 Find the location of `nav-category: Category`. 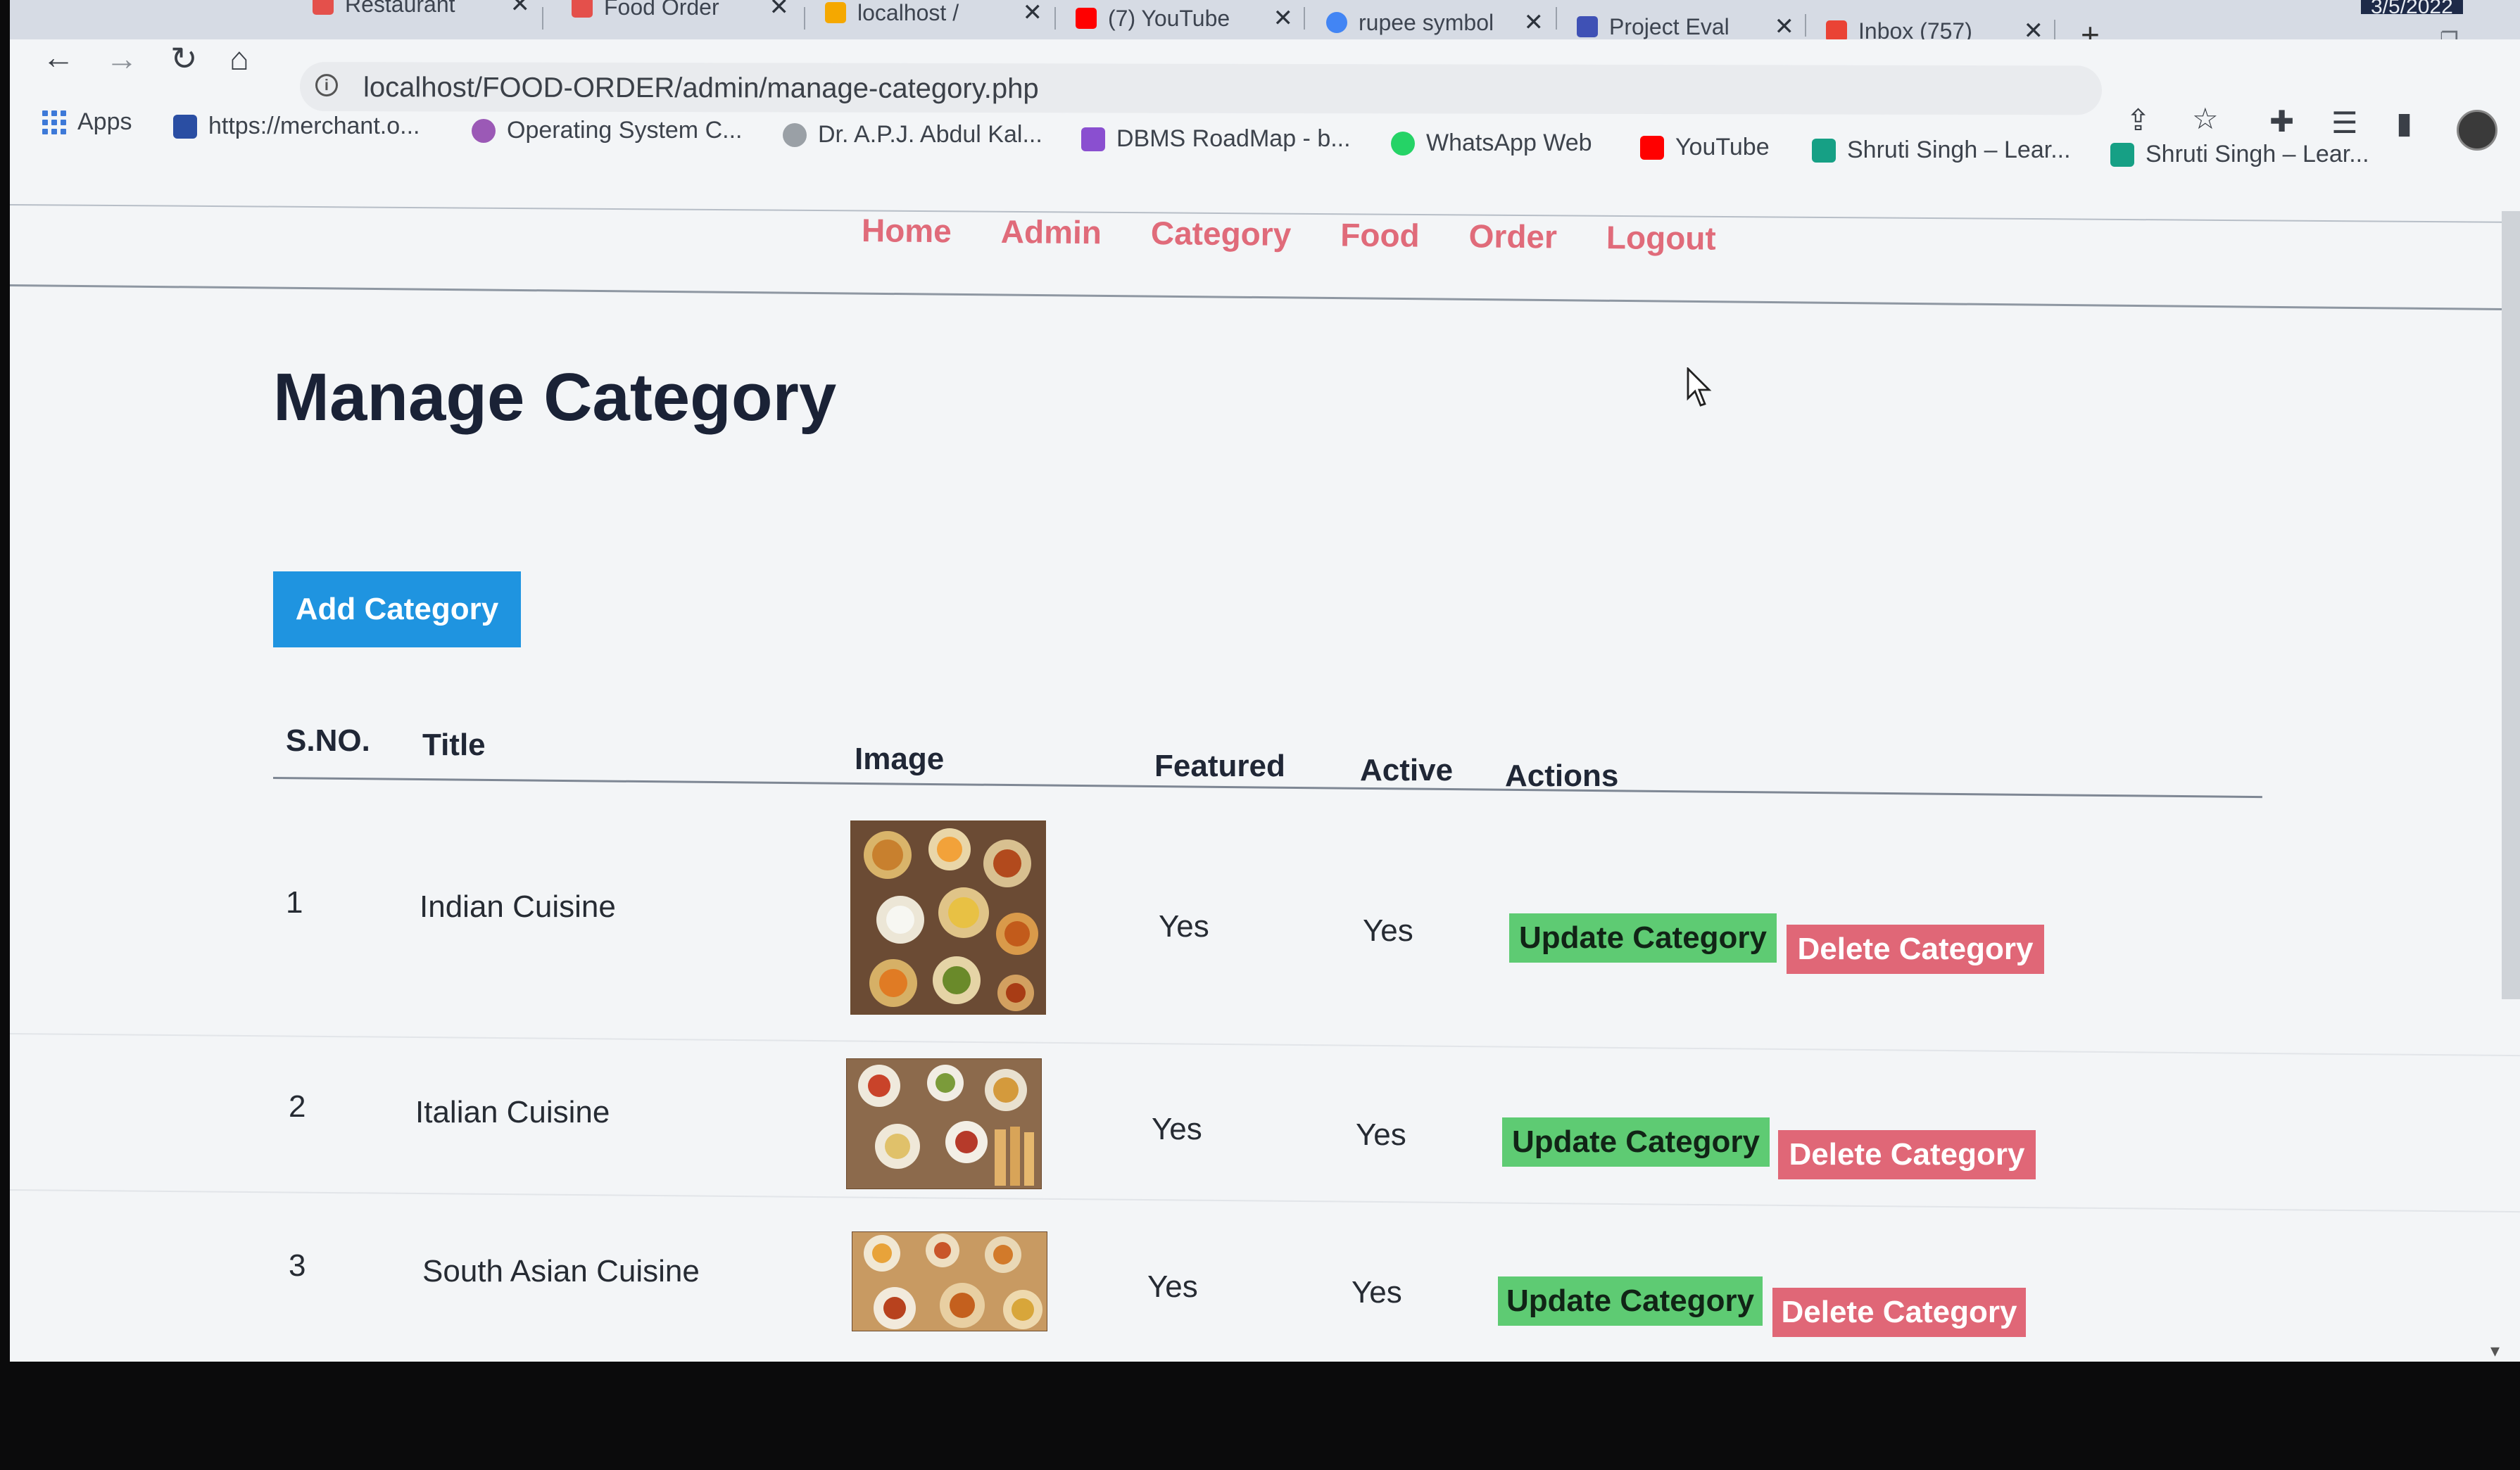

nav-category: Category is located at coordinates (1222, 234).